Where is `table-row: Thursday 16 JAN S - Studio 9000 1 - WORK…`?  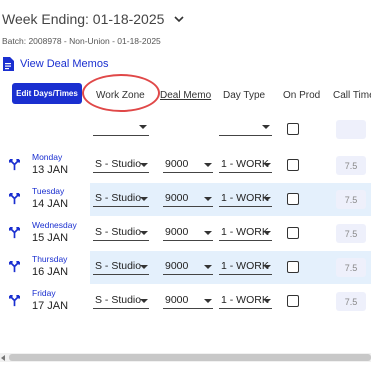 table-row: Thursday 16 JAN S - Studio 9000 1 - WORK… is located at coordinates (185, 267).